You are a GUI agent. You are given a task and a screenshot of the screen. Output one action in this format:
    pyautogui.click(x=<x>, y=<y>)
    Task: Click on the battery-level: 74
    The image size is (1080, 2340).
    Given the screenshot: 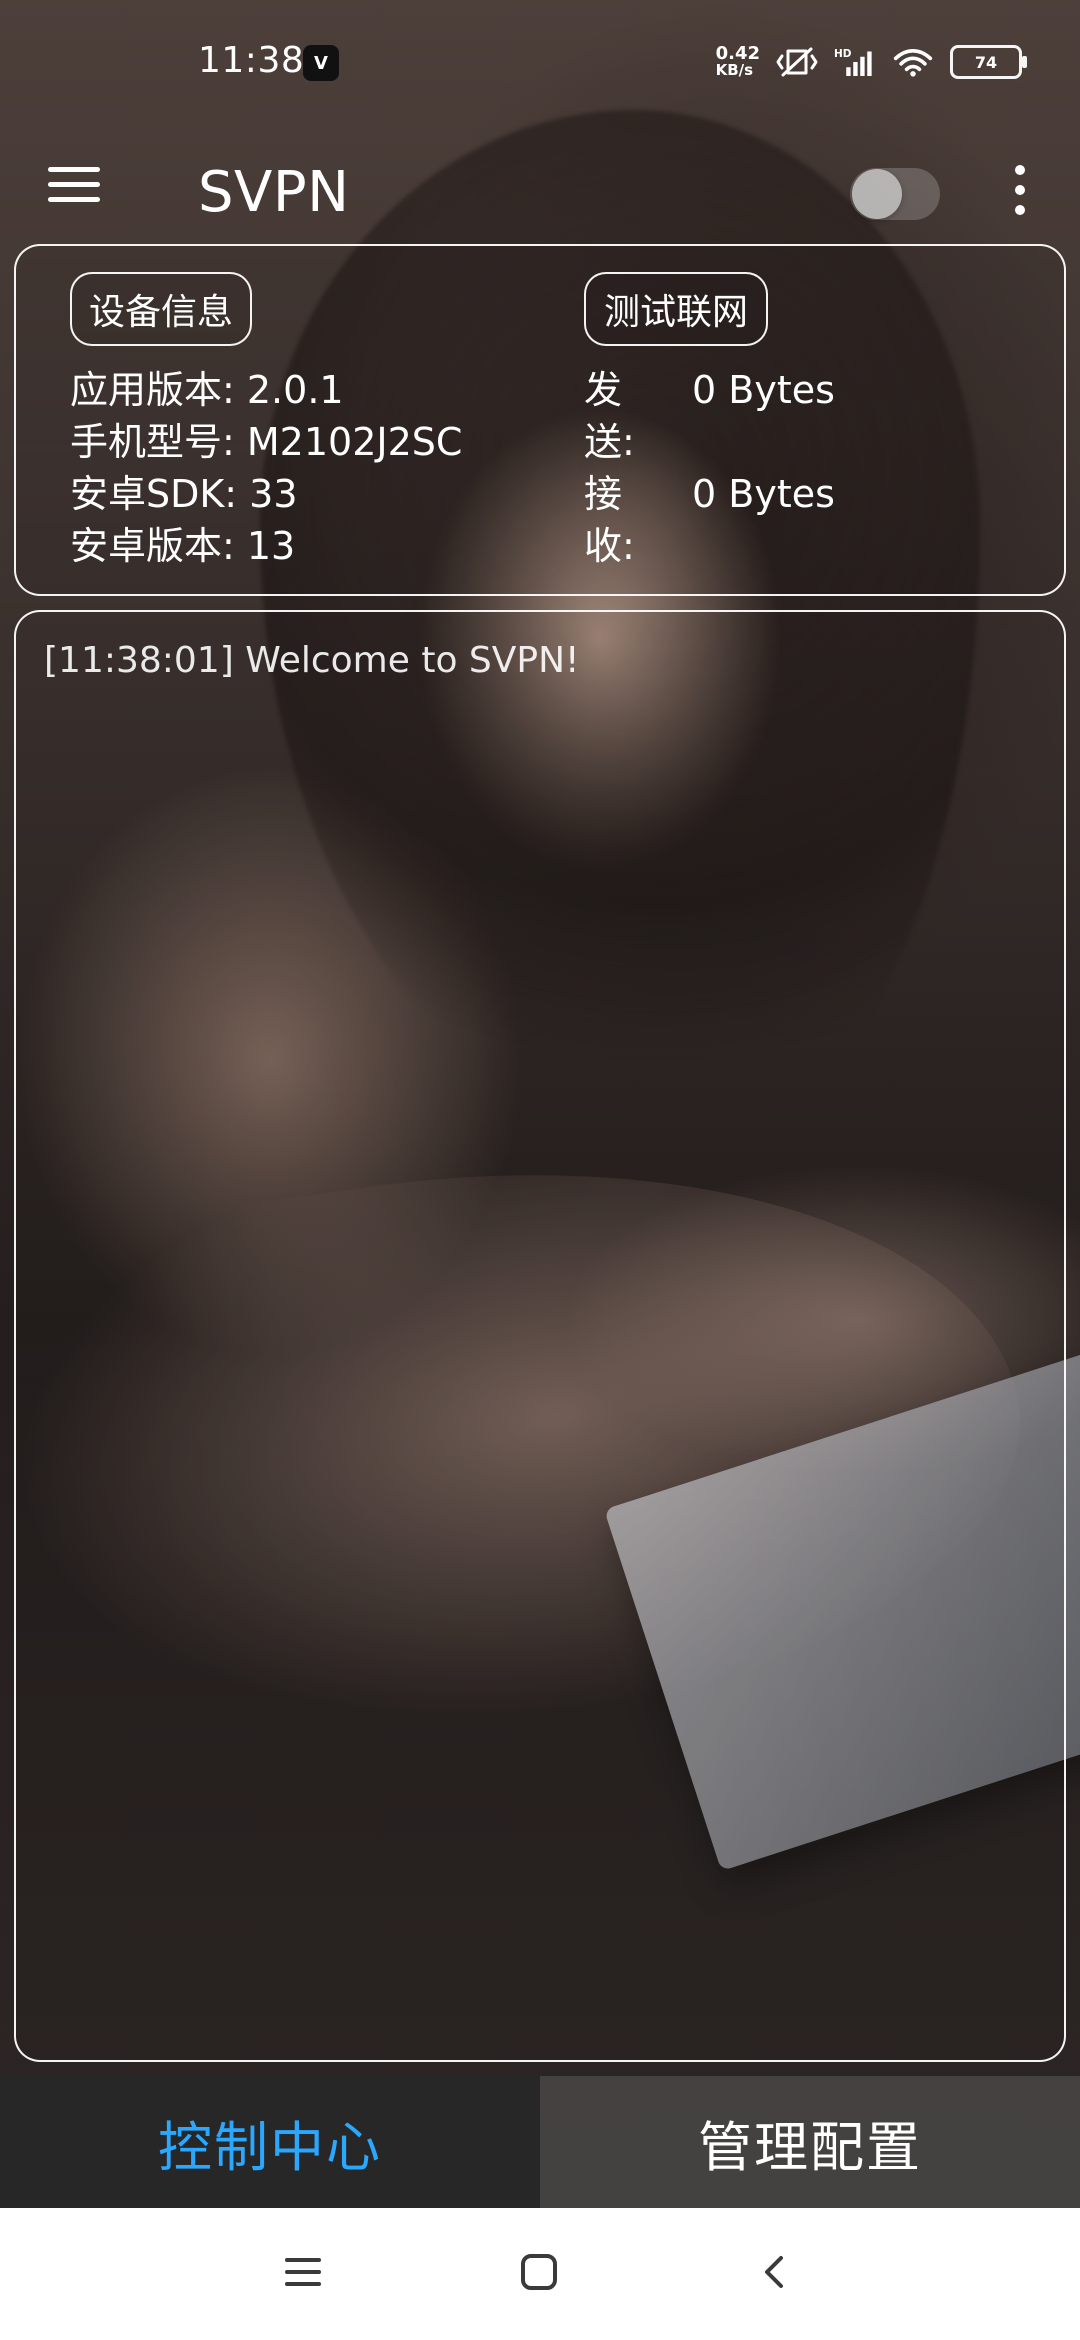 What is the action you would take?
    pyautogui.click(x=986, y=62)
    